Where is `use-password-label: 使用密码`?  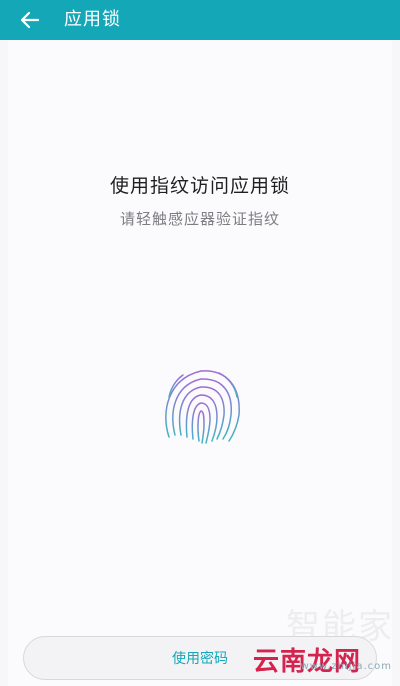
use-password-label: 使用密码 is located at coordinates (200, 659).